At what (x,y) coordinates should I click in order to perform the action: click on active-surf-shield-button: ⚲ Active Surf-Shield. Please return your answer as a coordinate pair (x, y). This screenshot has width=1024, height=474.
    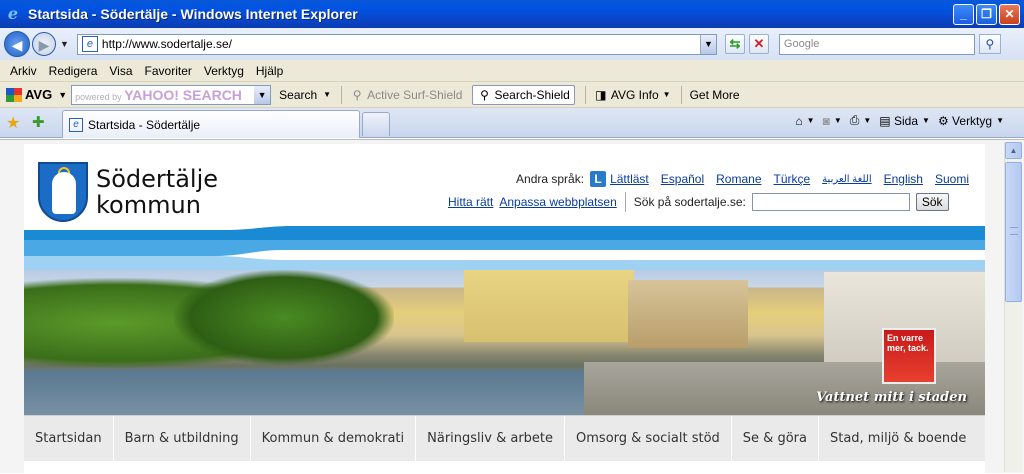
    Looking at the image, I should click on (406, 94).